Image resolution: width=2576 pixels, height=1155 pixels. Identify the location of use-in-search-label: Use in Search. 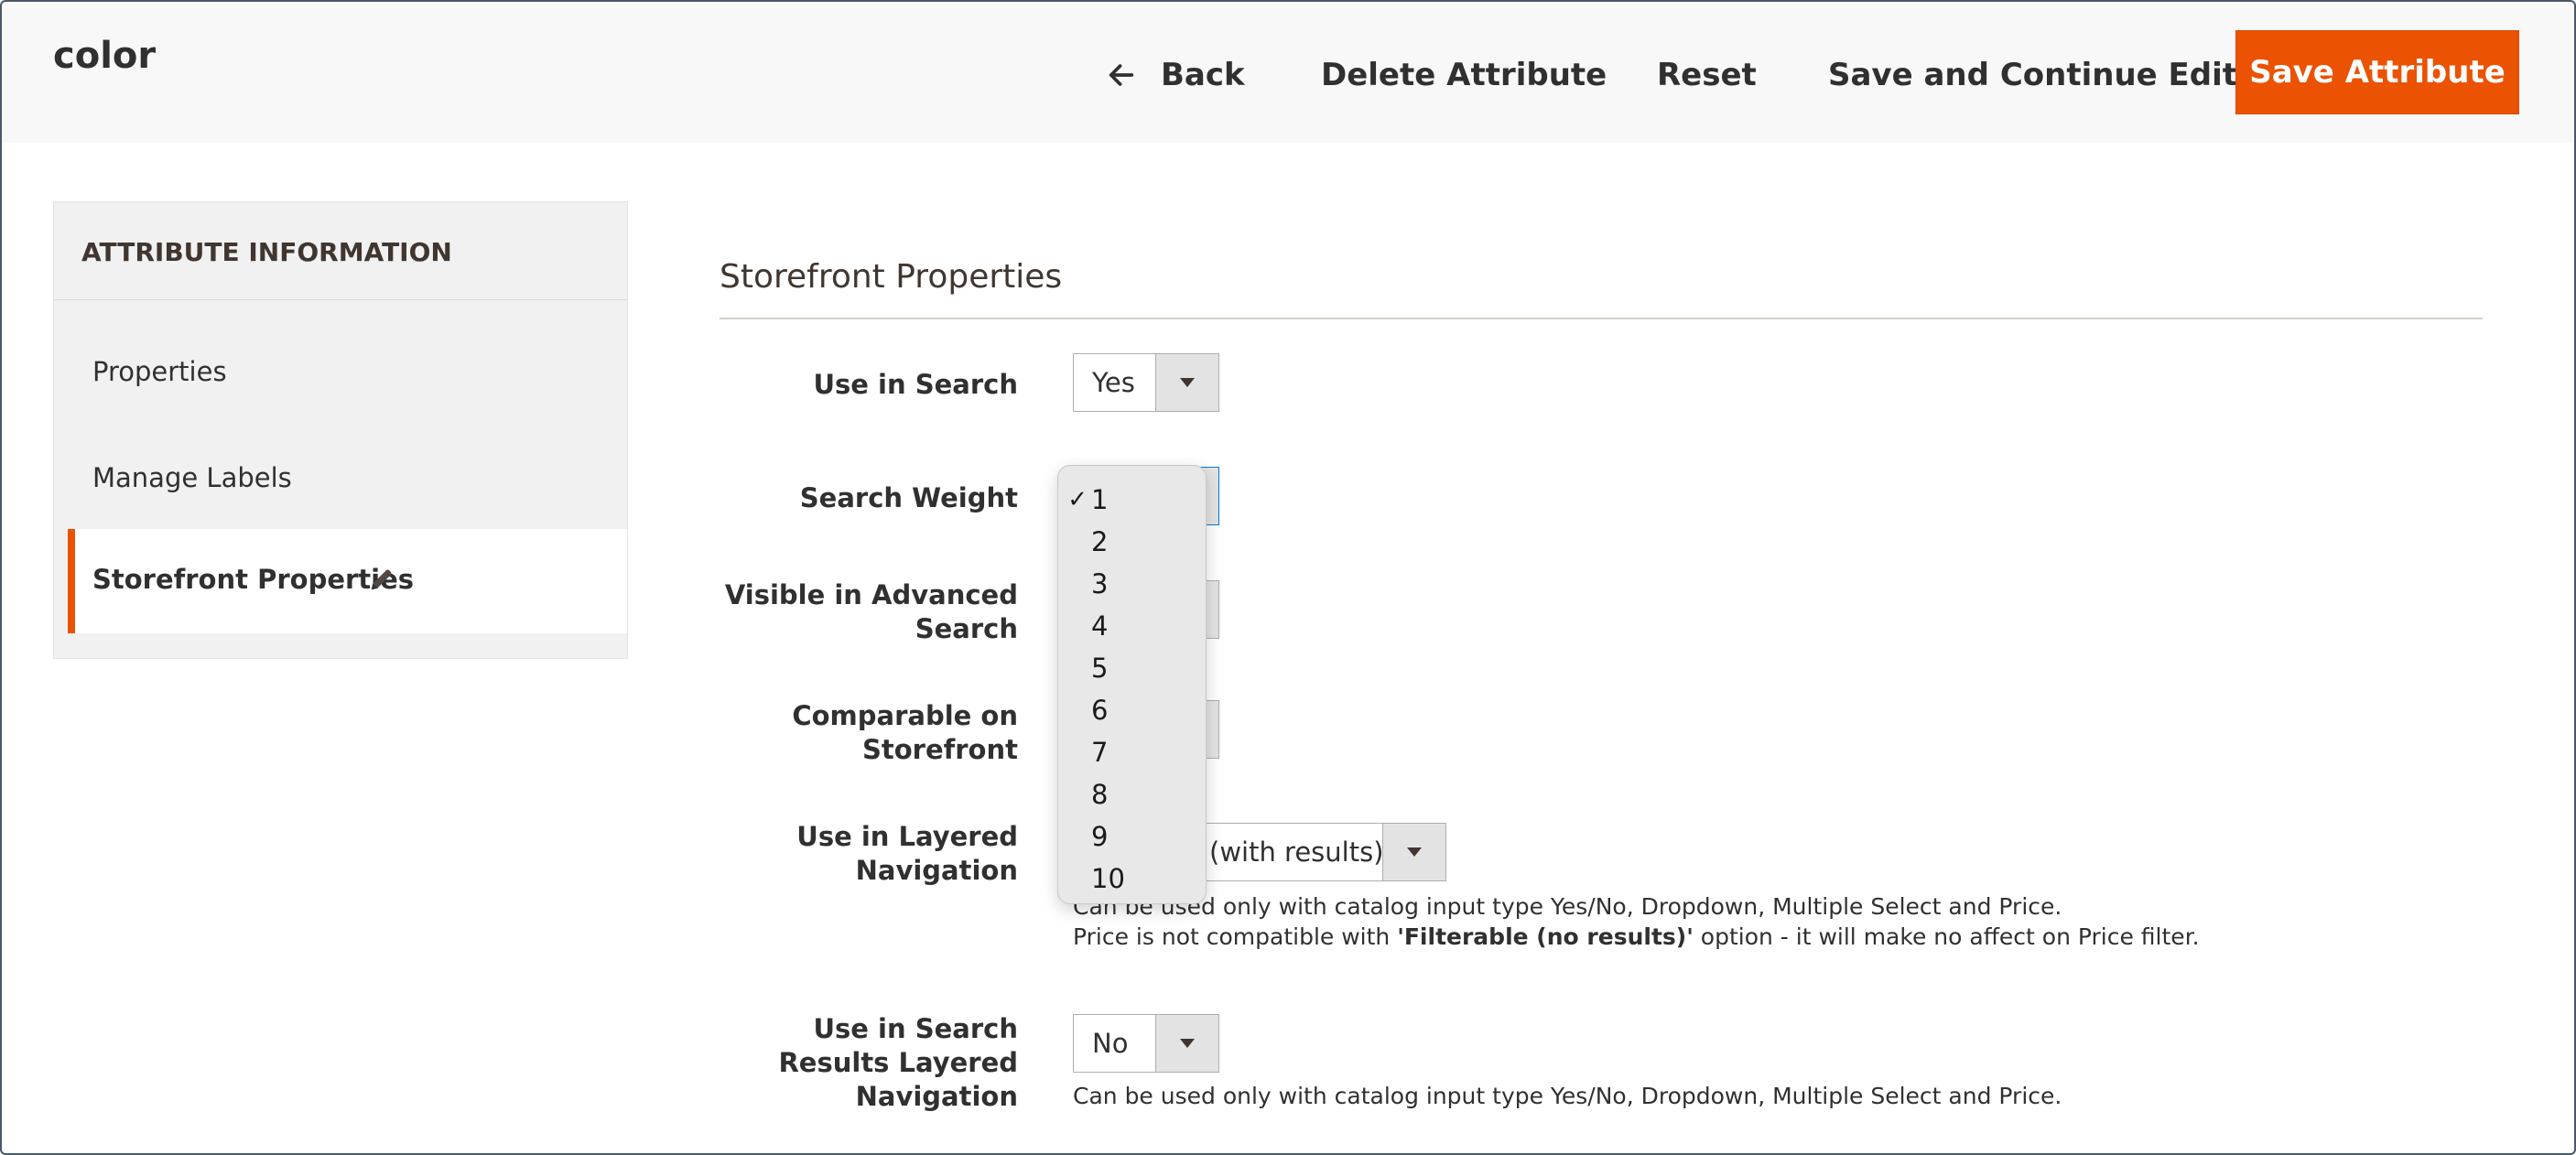
(916, 384).